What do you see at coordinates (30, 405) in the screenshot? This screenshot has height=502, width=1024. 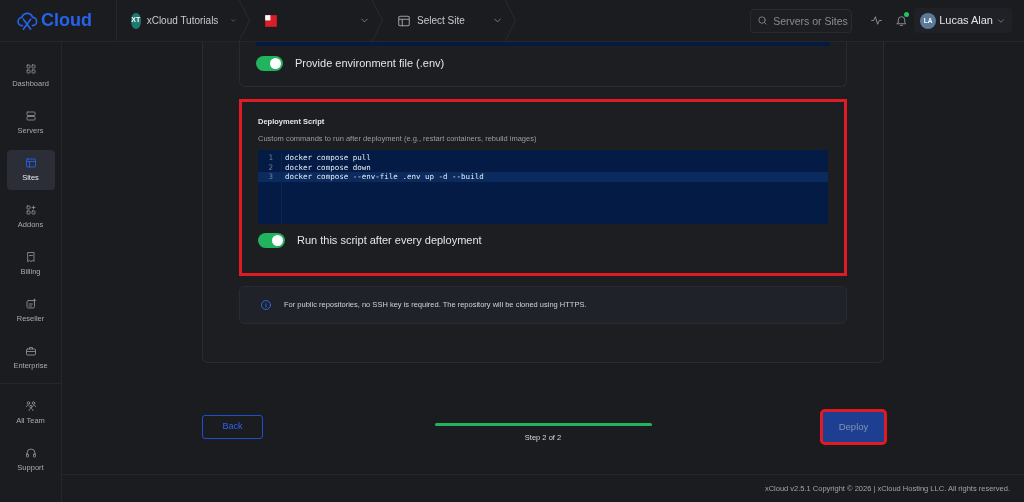 I see `team-icon` at bounding box center [30, 405].